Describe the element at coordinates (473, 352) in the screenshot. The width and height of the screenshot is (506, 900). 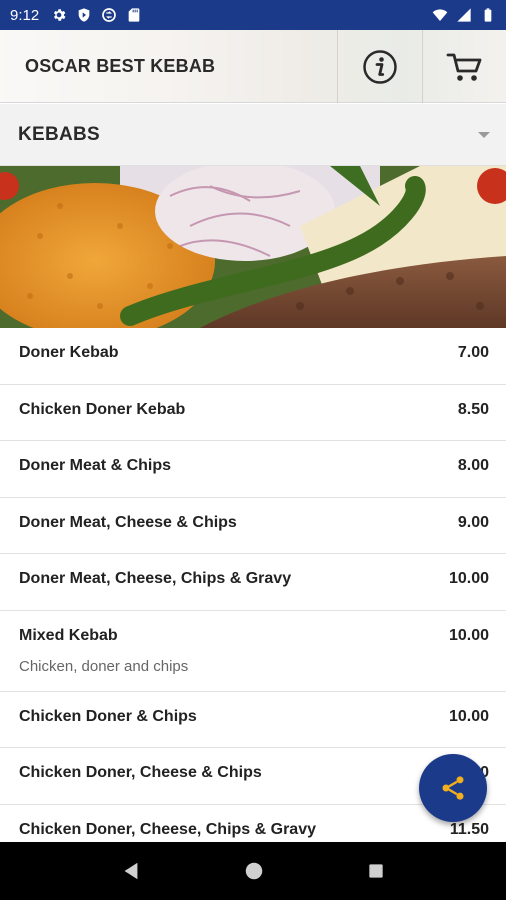
I see `menu-item-price: 7.00` at that location.